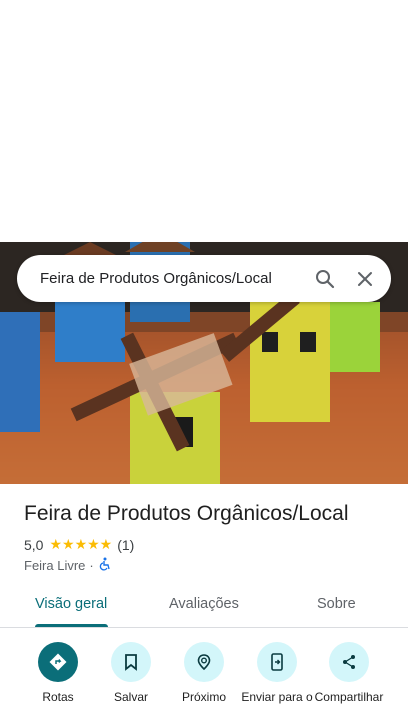 The height and width of the screenshot is (726, 408). Describe the element at coordinates (34, 544) in the screenshot. I see `rating-value: 5,0` at that location.